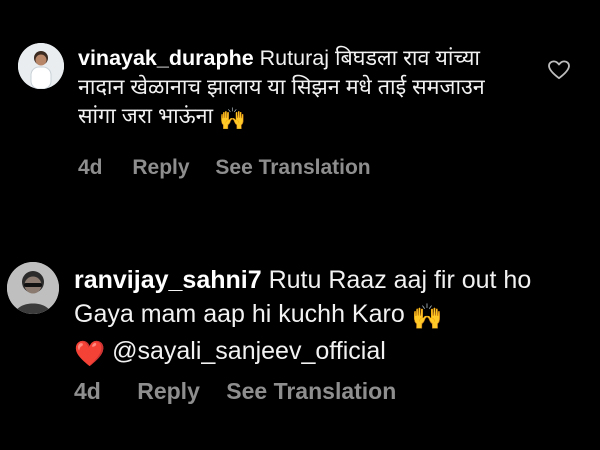  I want to click on heart-emoji: ❤️, so click(90, 354).